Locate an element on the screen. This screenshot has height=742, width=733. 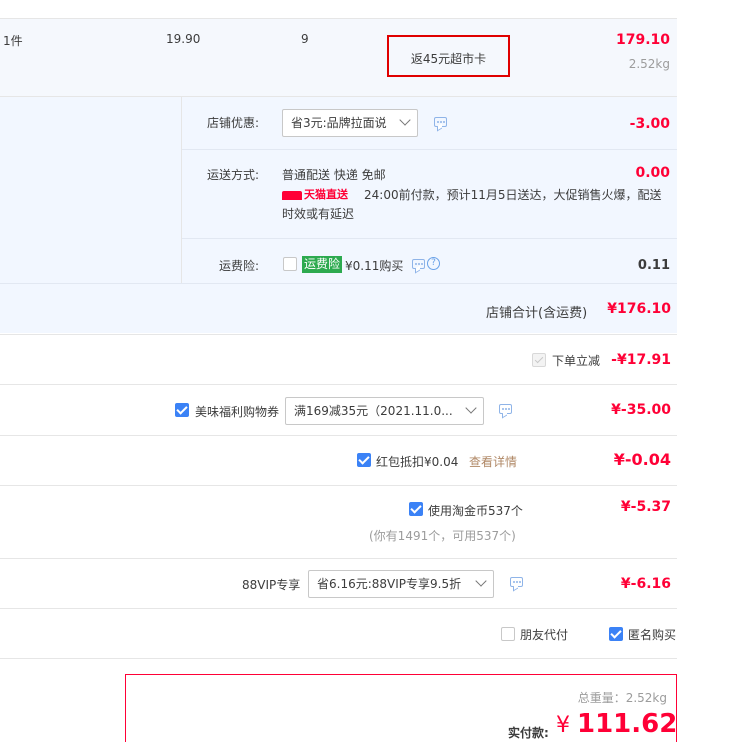
coins-note: (你有1491个，可用537个) is located at coordinates (442, 536).